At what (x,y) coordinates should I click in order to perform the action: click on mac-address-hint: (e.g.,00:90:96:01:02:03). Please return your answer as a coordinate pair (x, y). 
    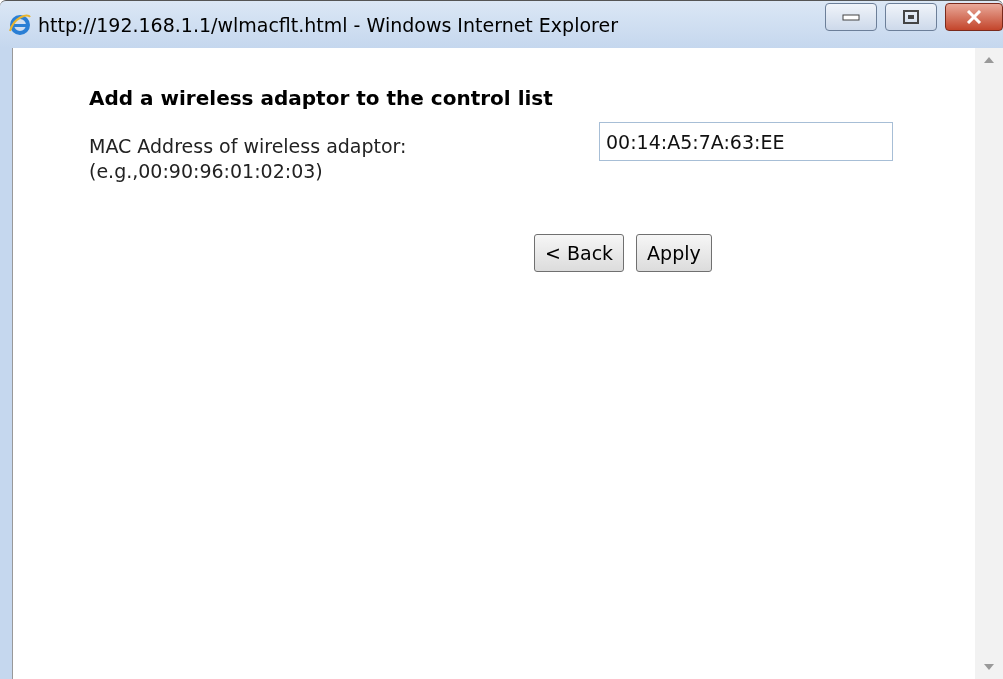
    Looking at the image, I should click on (206, 171).